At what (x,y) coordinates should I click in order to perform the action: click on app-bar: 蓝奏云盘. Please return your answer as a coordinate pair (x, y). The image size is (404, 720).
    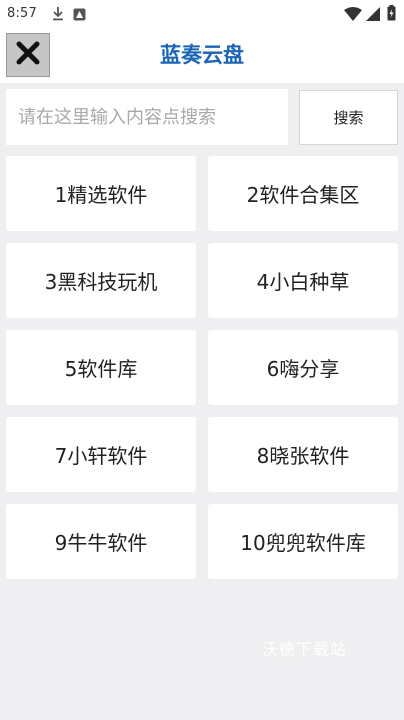
    Looking at the image, I should click on (202, 55).